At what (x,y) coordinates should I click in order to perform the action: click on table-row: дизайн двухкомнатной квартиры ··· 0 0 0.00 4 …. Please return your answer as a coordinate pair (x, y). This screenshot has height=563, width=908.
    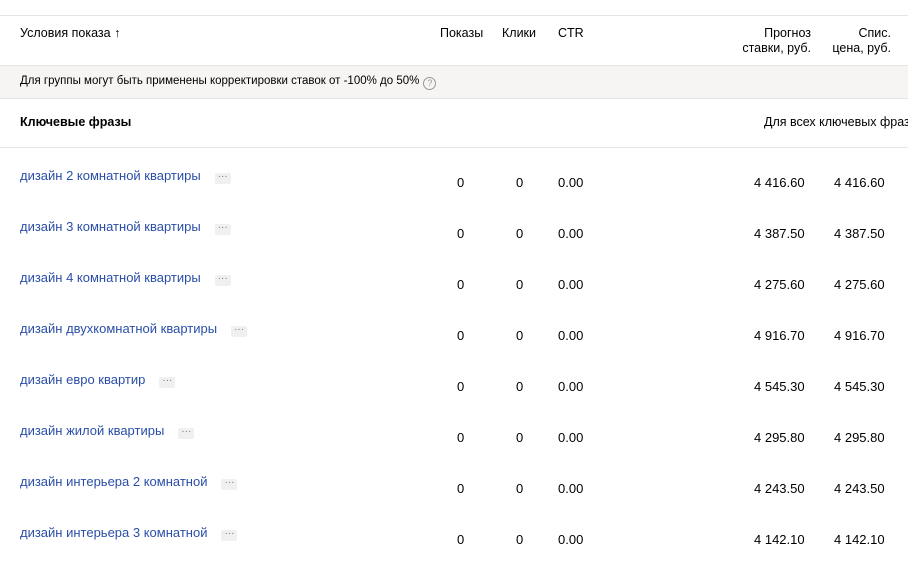
    Looking at the image, I should click on (454, 333).